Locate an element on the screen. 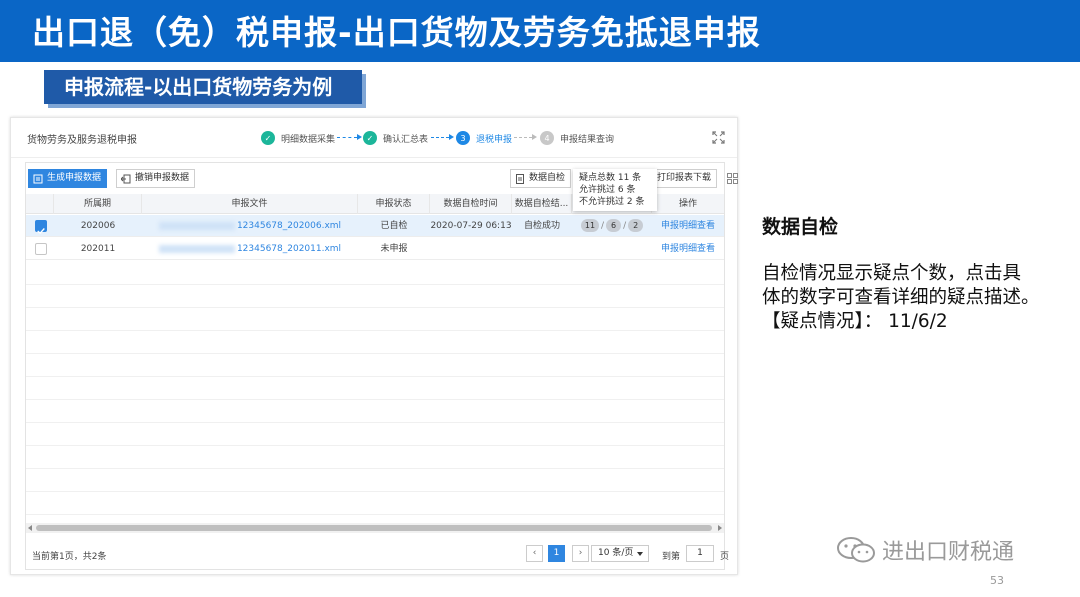 Image resolution: width=1080 pixels, height=597 pixels. revoke-icon is located at coordinates (126, 178).